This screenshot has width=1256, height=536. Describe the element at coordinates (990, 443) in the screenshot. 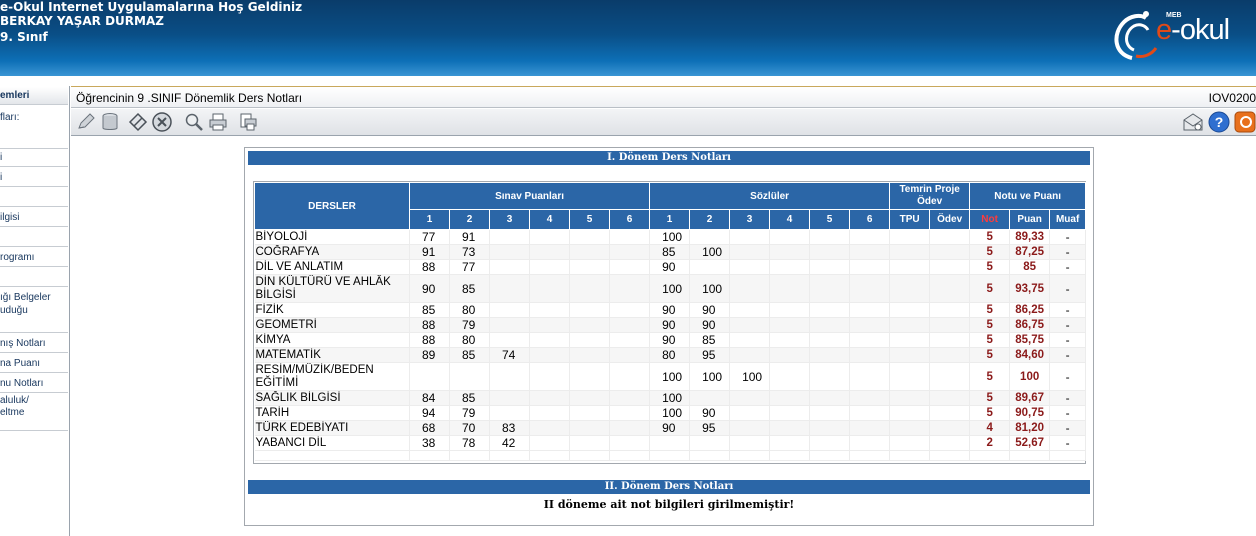

I see `grade-not: 2` at that location.